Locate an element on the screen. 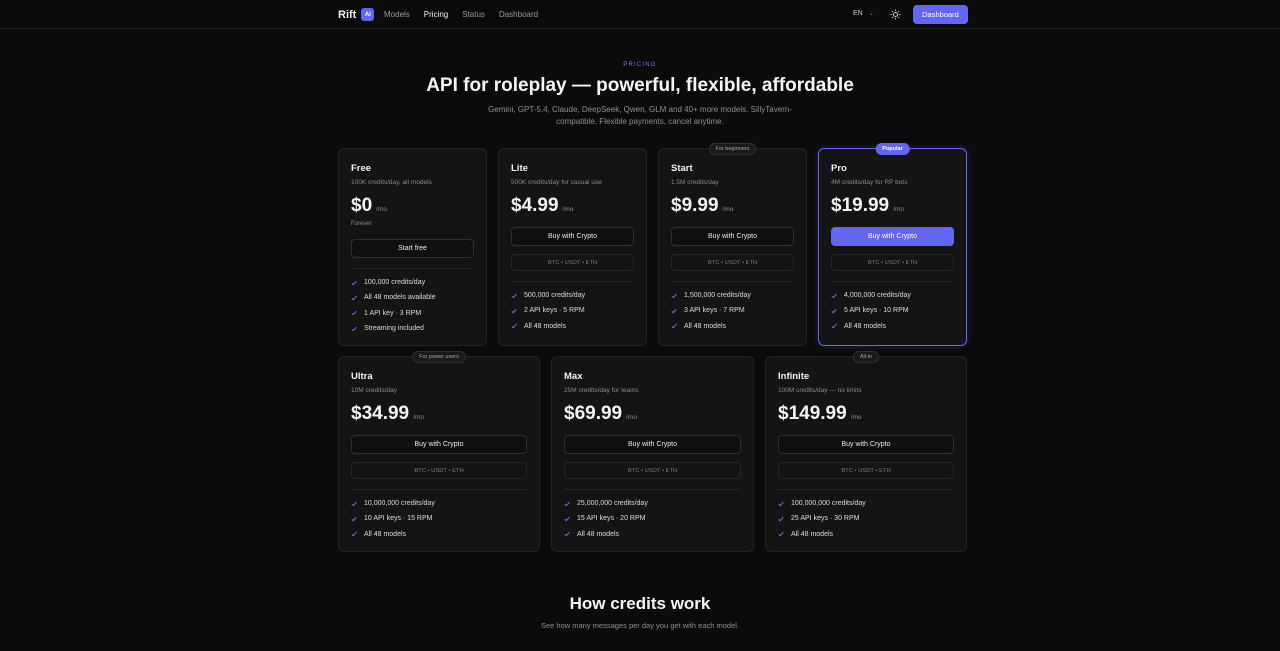  plan-price: $19.99 /mo is located at coordinates (867, 206).